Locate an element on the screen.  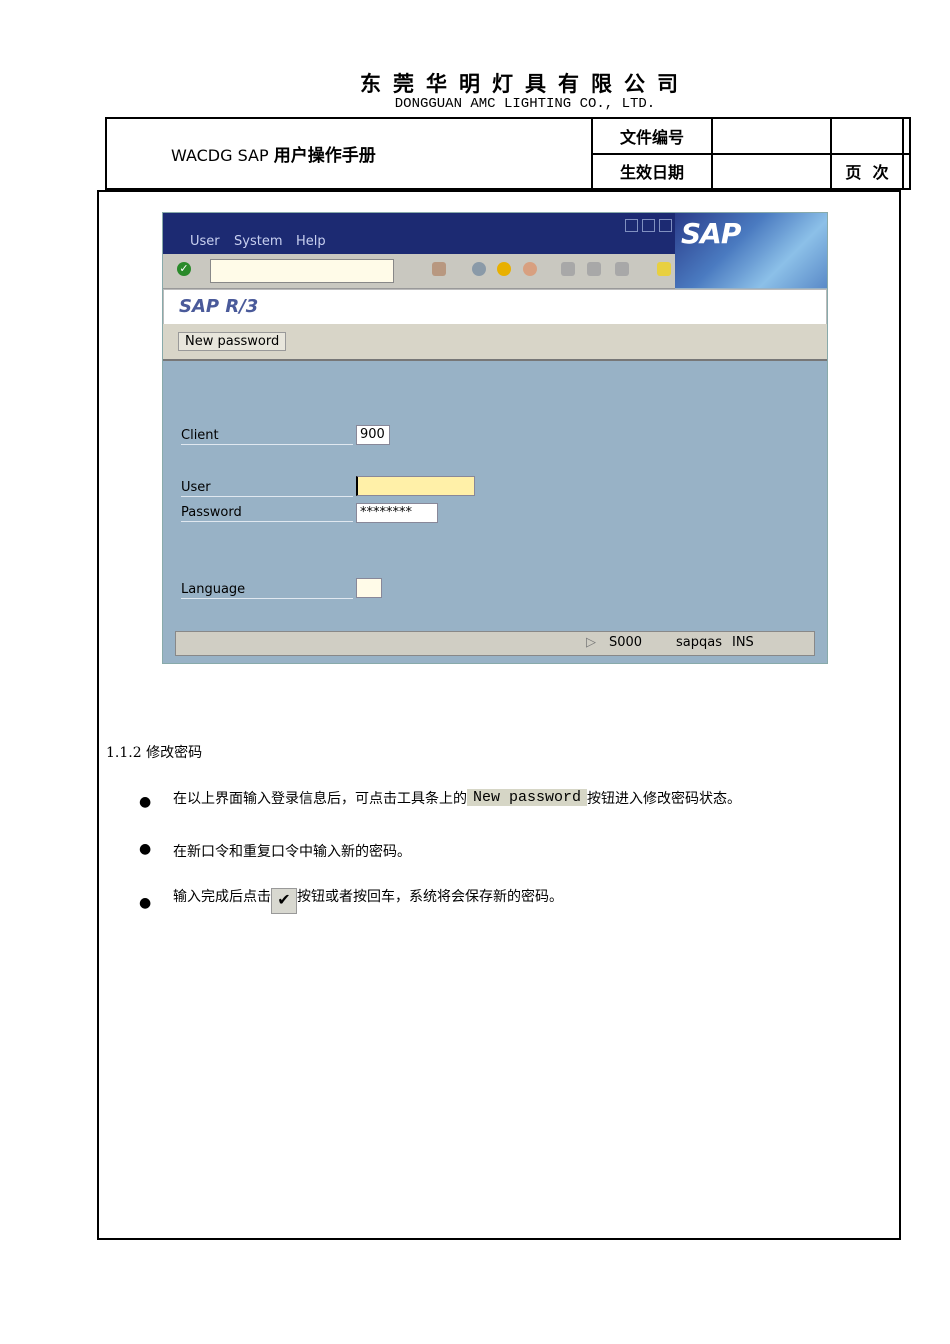
command-field is located at coordinates (302, 271).